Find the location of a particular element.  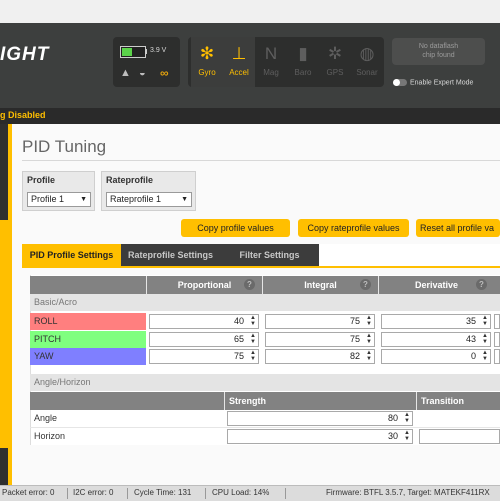

tab-rateprofile-settings: Rateprofile Settings is located at coordinates (170, 255).